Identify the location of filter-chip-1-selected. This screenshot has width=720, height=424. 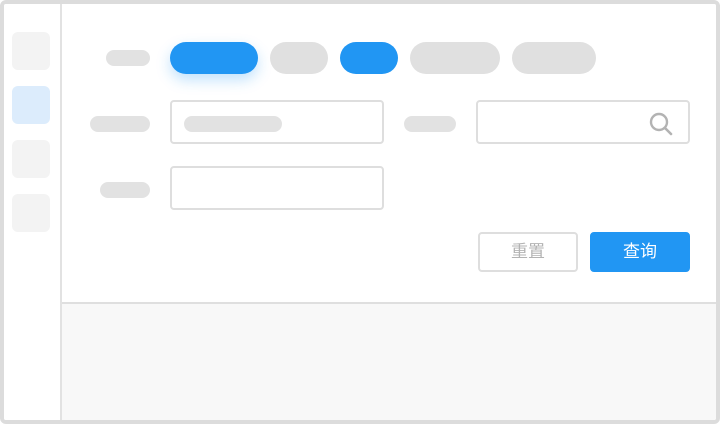
(214, 58).